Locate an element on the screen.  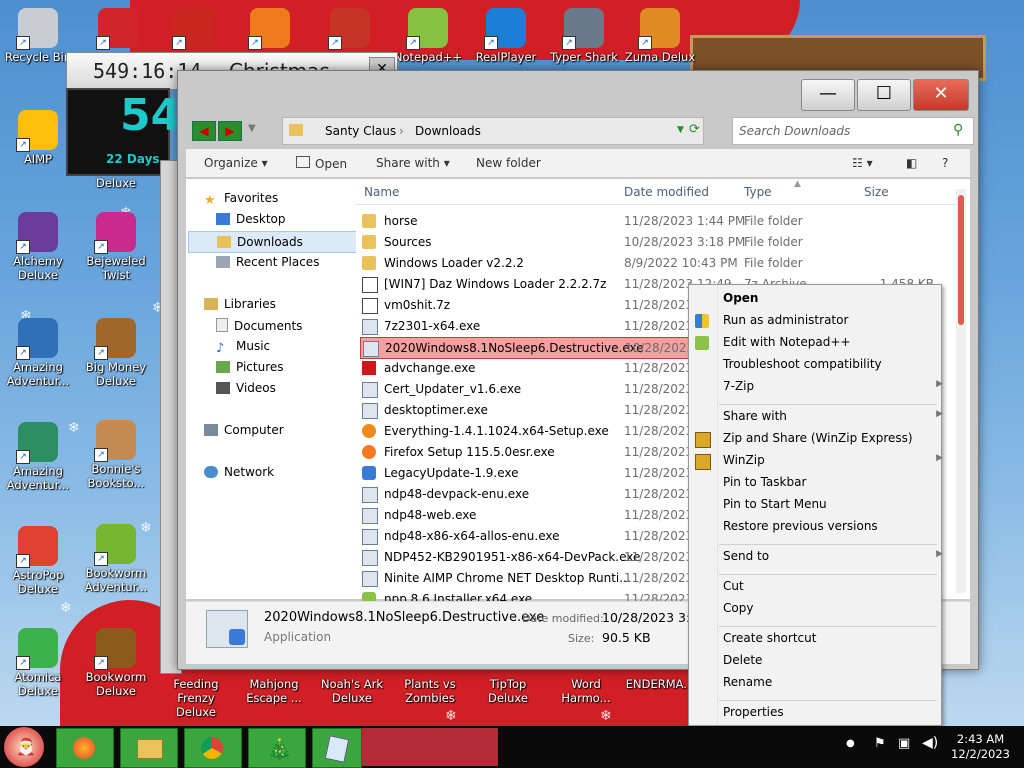
action-center-icon: ⚑ is located at coordinates (880, 743).